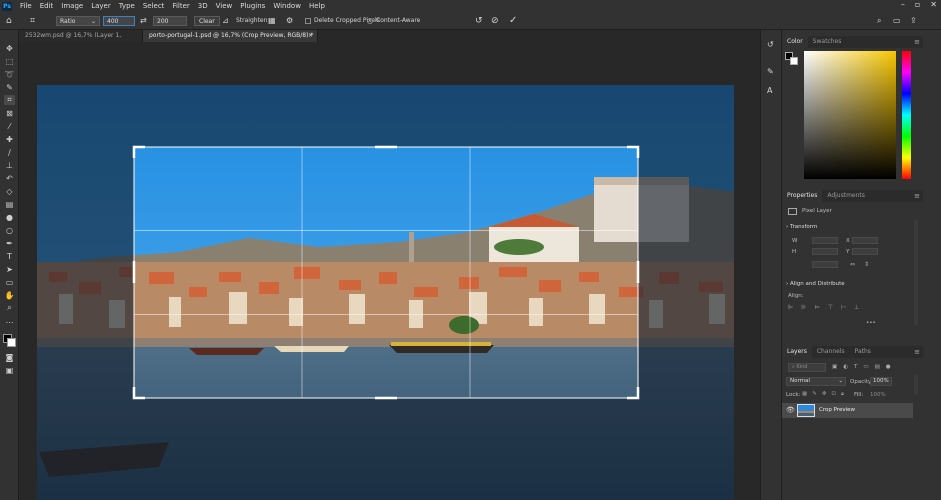 The height and width of the screenshot is (500, 941). What do you see at coordinates (897, 20) in the screenshot?
I see `workspace-icon: ▭` at bounding box center [897, 20].